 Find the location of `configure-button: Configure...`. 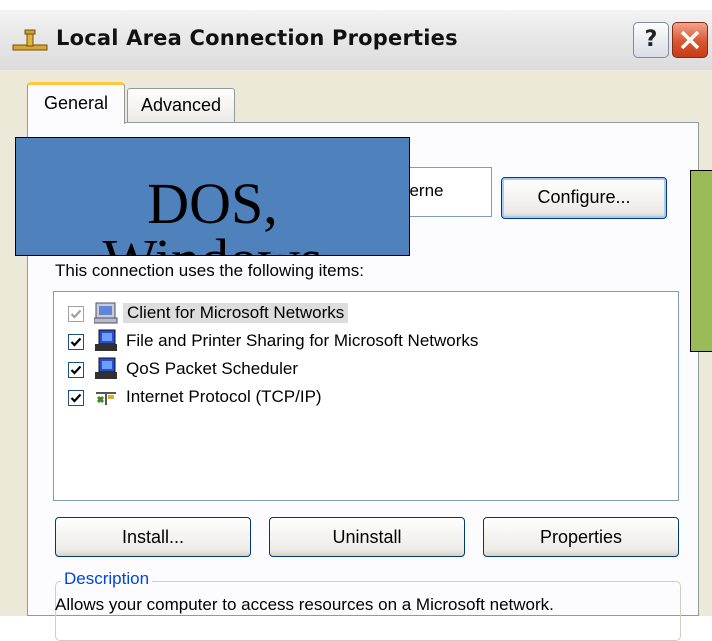

configure-button: Configure... is located at coordinates (584, 198).